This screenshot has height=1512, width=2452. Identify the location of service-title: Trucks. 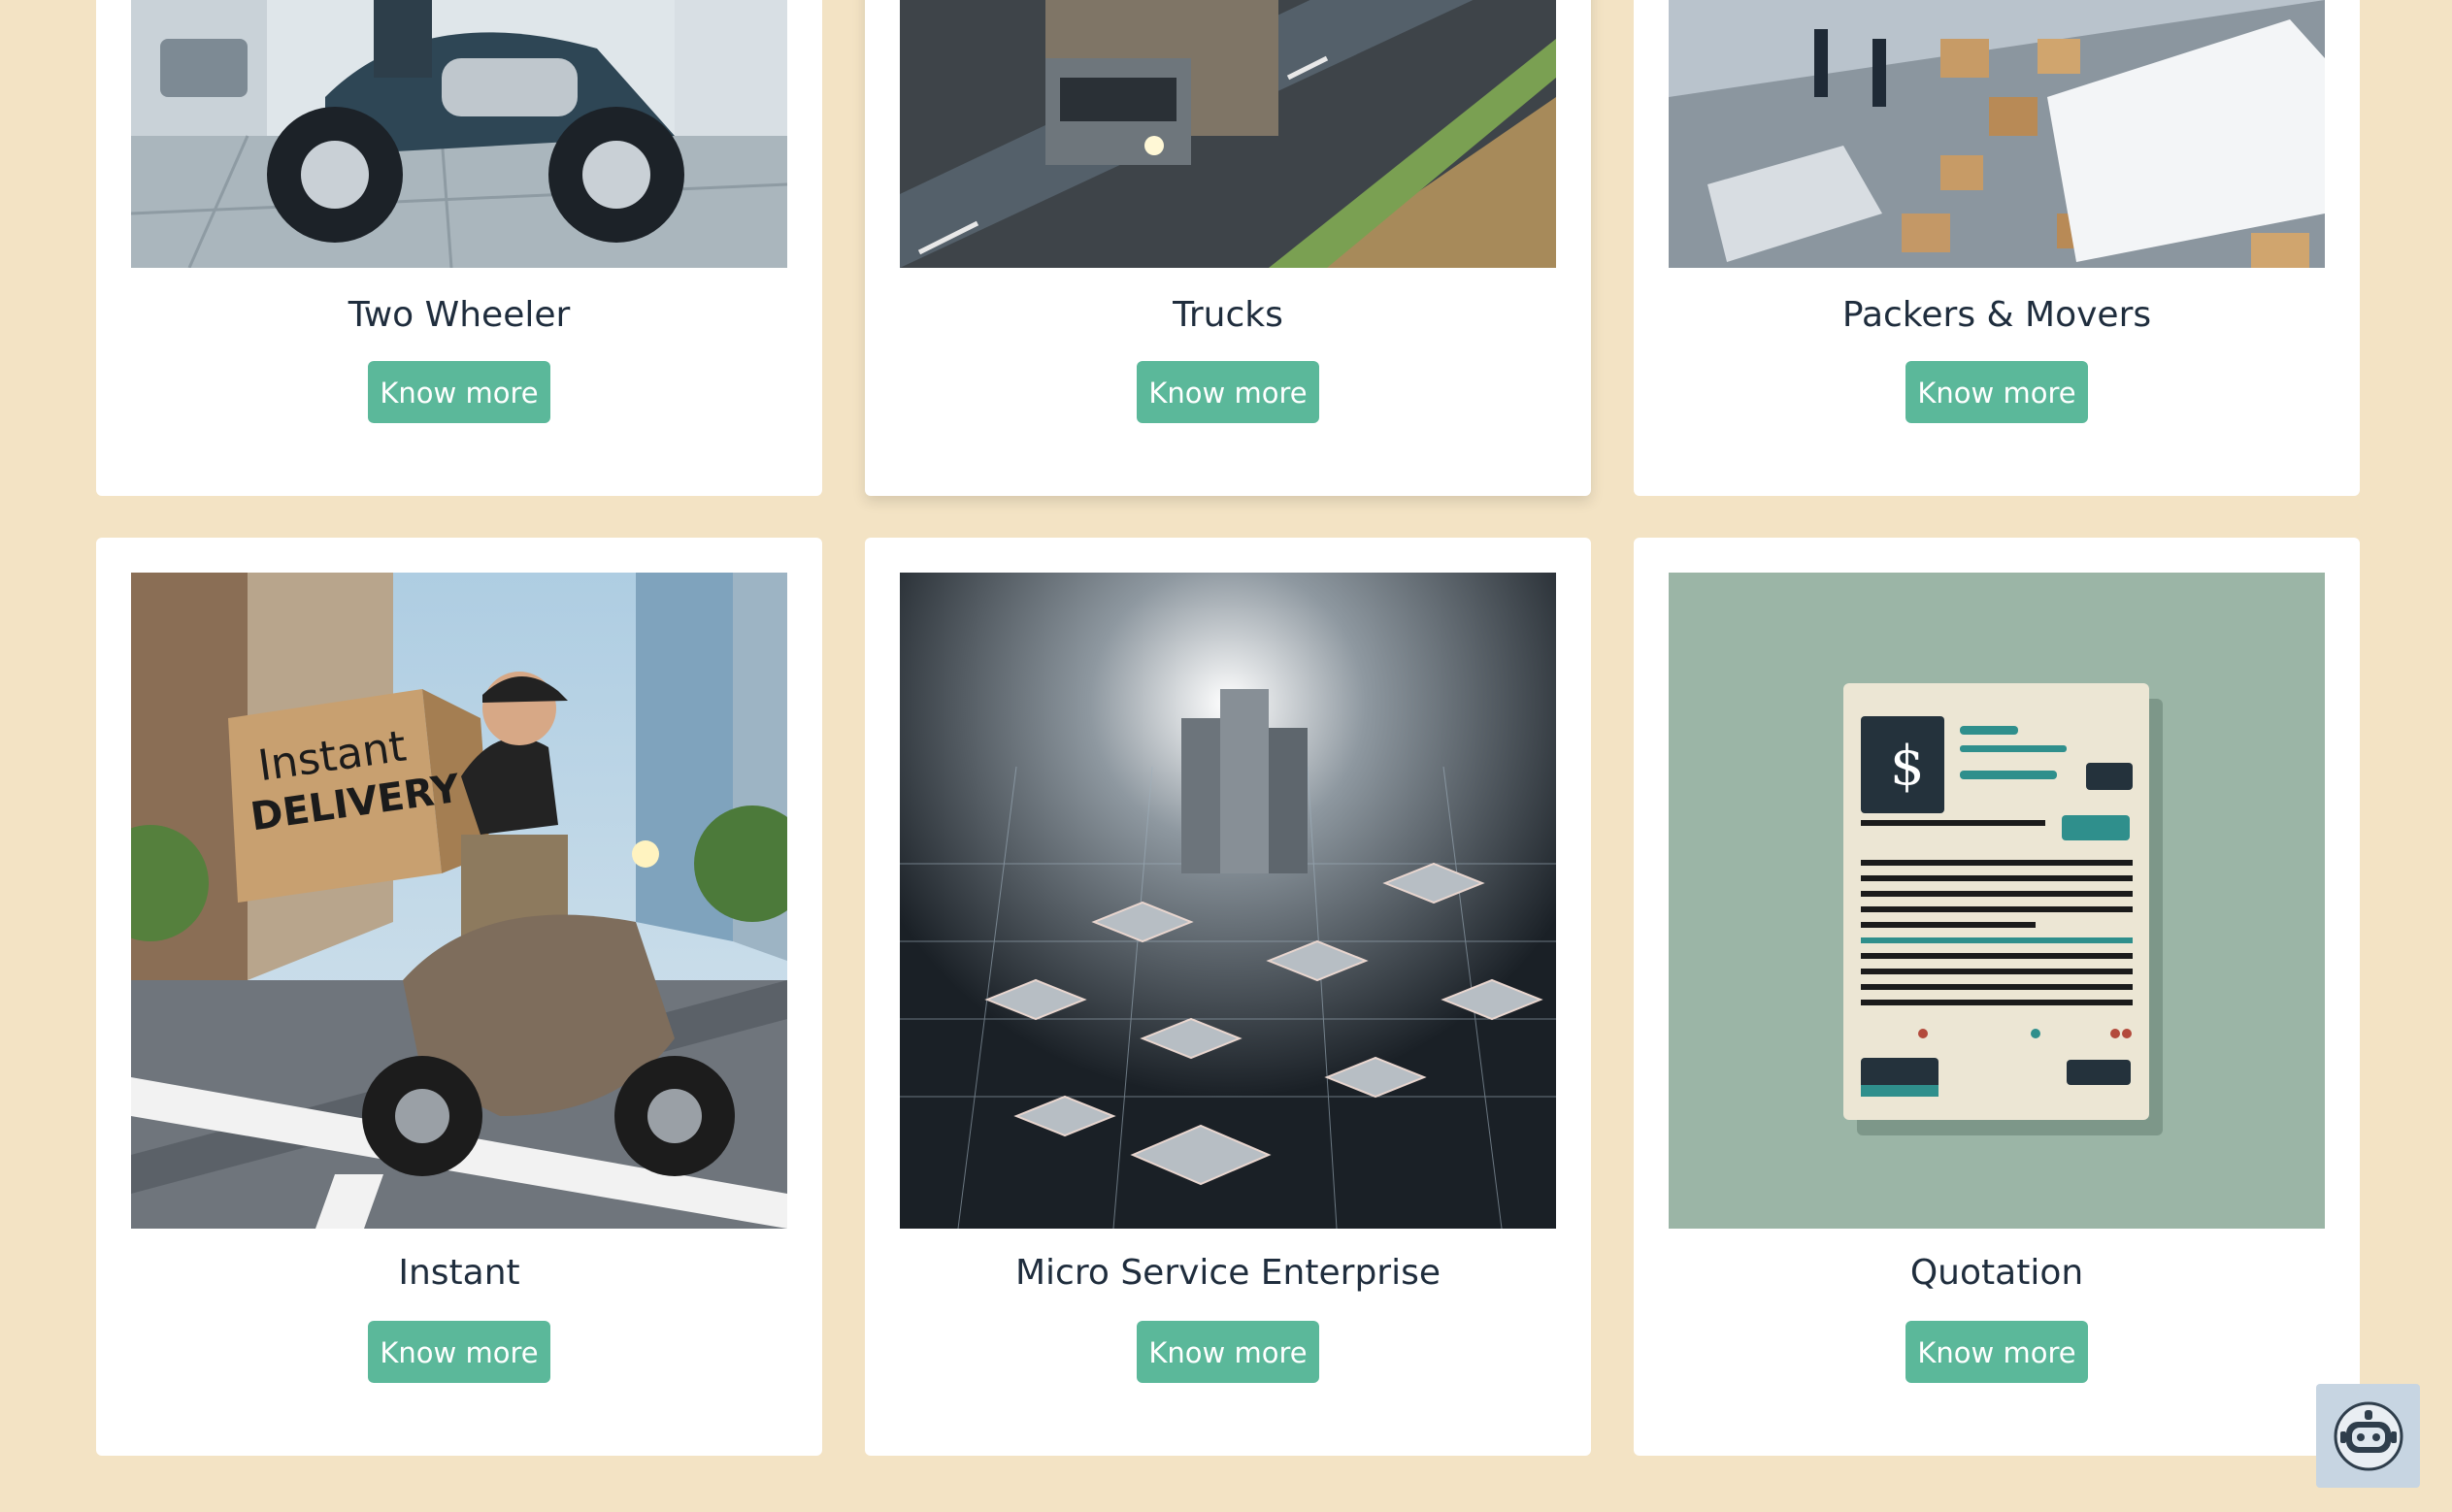
(1228, 315).